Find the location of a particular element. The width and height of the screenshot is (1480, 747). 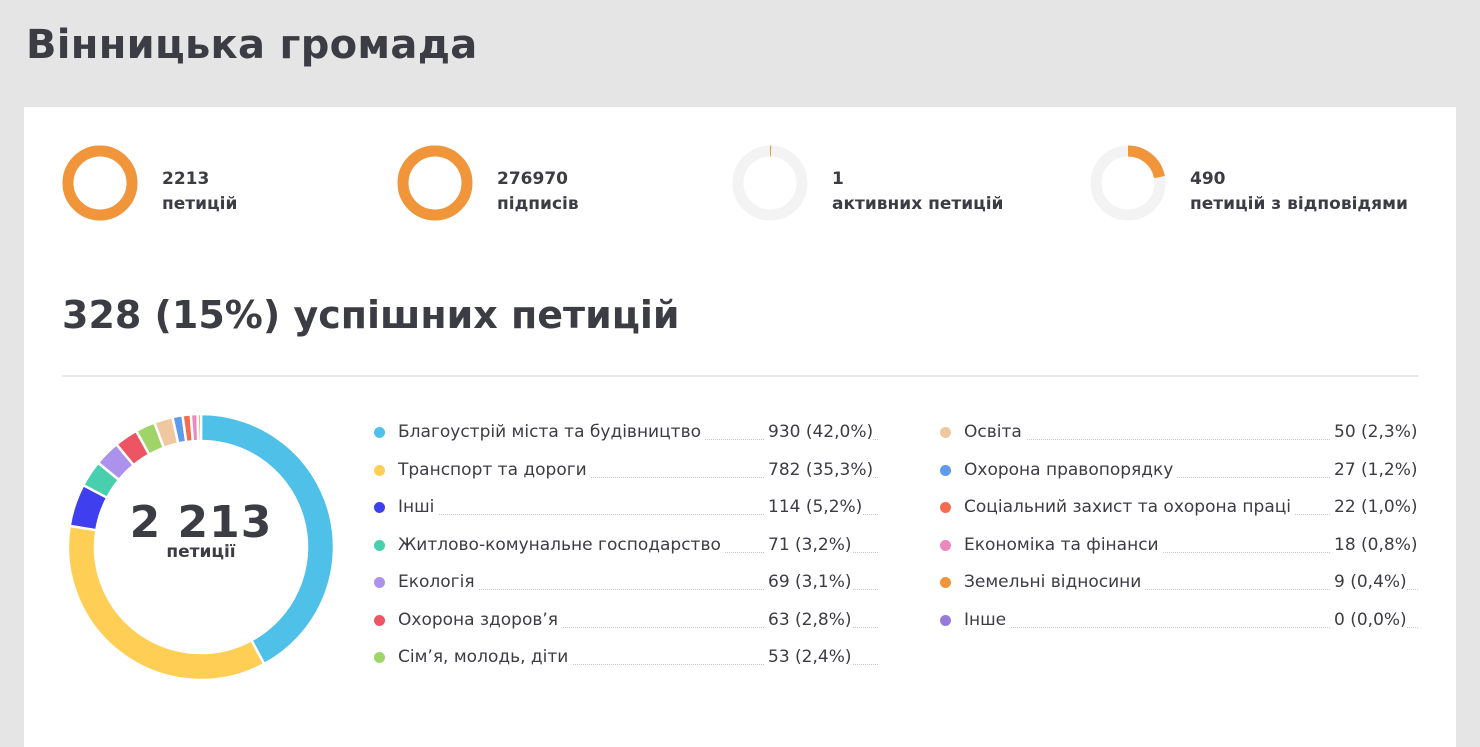

legend-item: Транспорт та дороги 782 (35,3%) is located at coordinates (628, 476).